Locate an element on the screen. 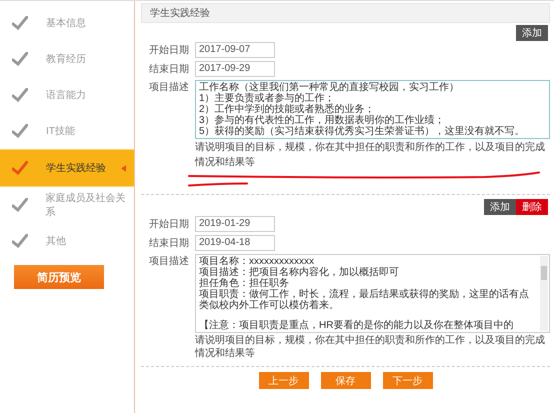 Image resolution: width=554 pixels, height=413 pixels. description-line: 项目职责：做何工作，时长，流程，最后结果或获得的奖励，这里的话有点类似校内外工作可以模仿着来。 is located at coordinates (364, 300).